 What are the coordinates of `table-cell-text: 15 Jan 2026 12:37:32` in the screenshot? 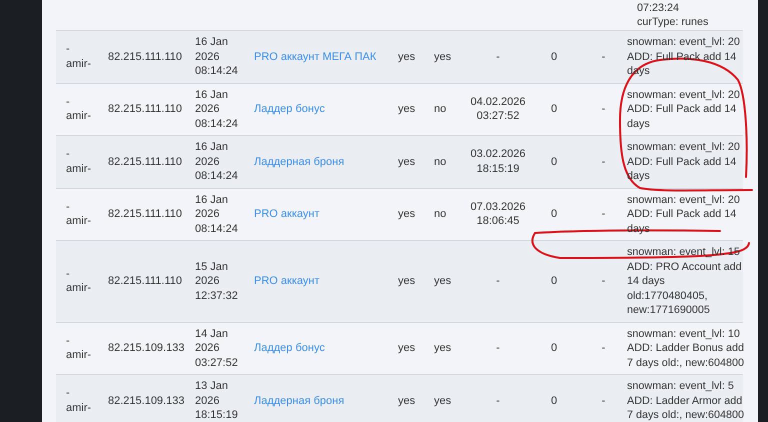 It's located at (217, 281).